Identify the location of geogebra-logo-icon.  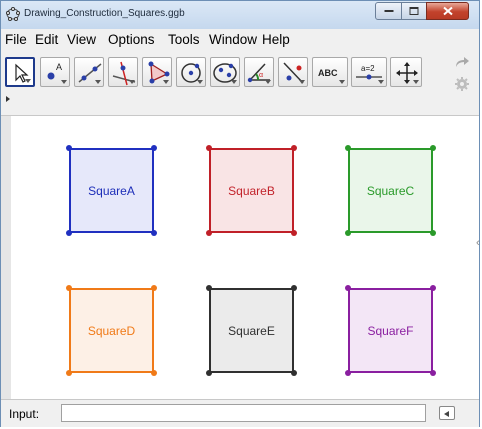
(13, 14).